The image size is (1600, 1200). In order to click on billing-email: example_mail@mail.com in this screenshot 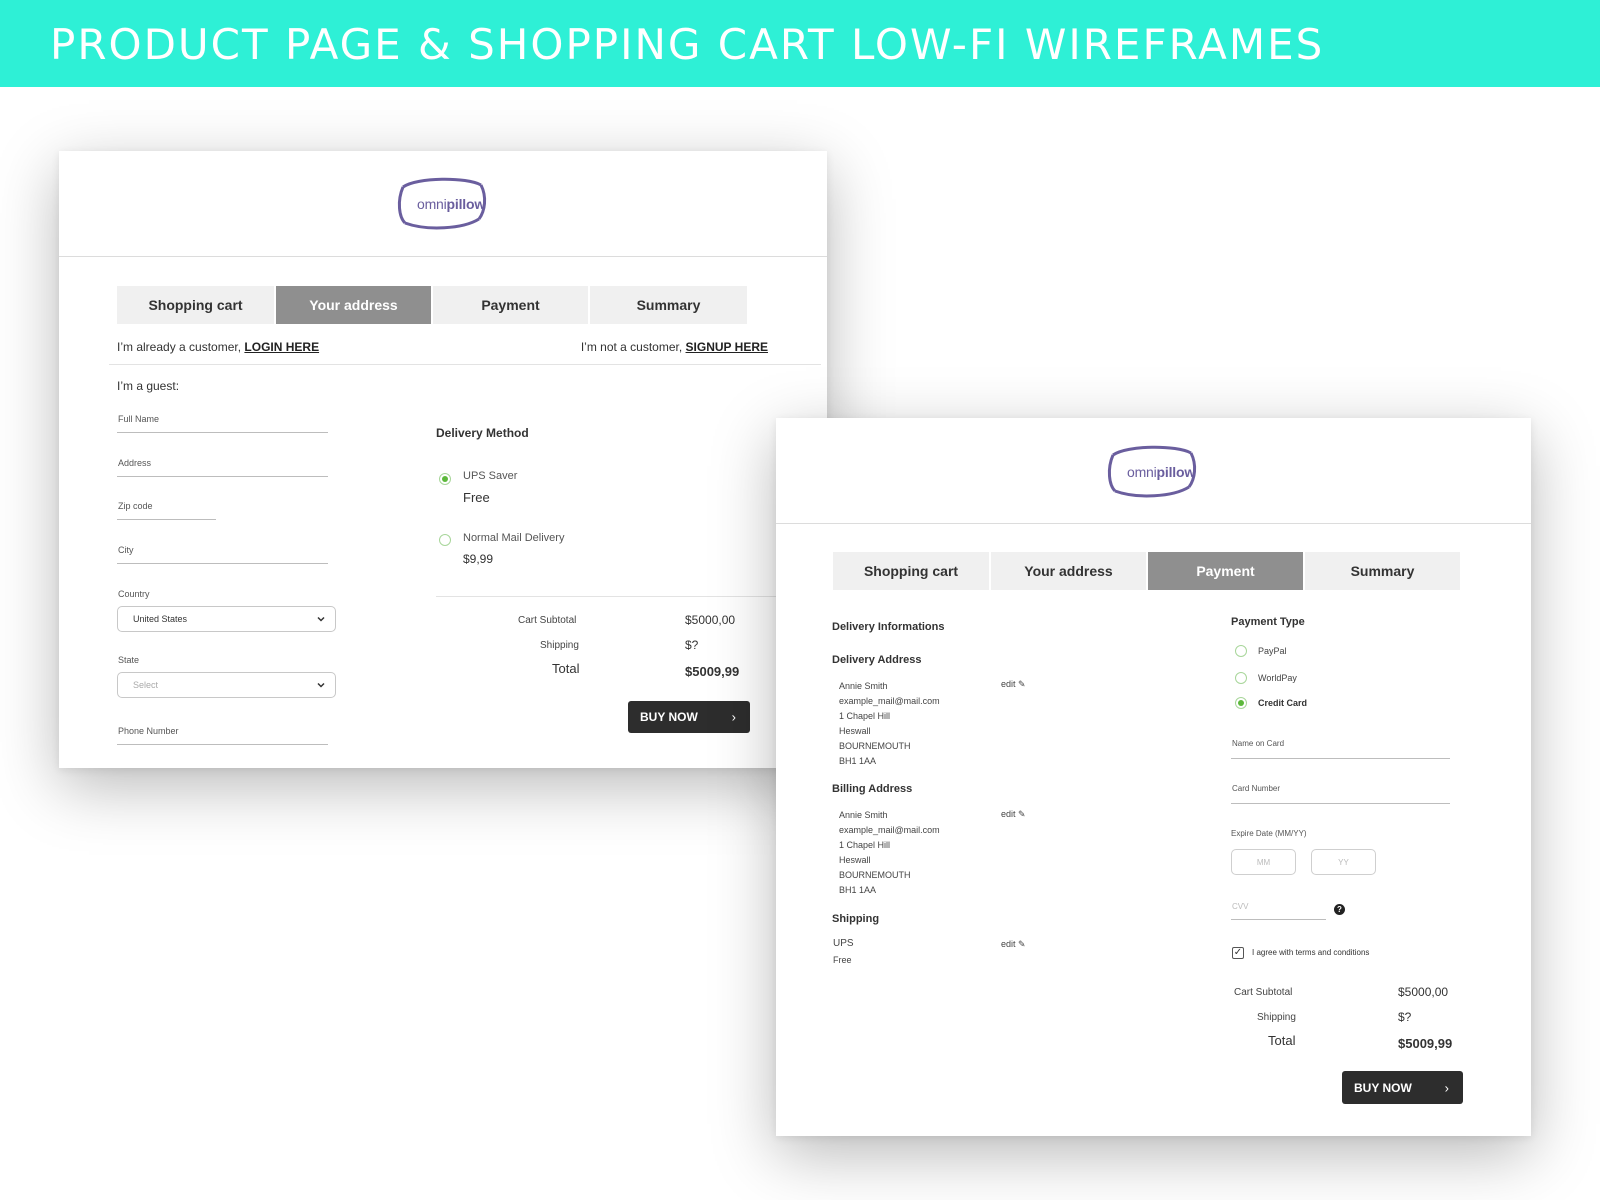, I will do `click(889, 830)`.